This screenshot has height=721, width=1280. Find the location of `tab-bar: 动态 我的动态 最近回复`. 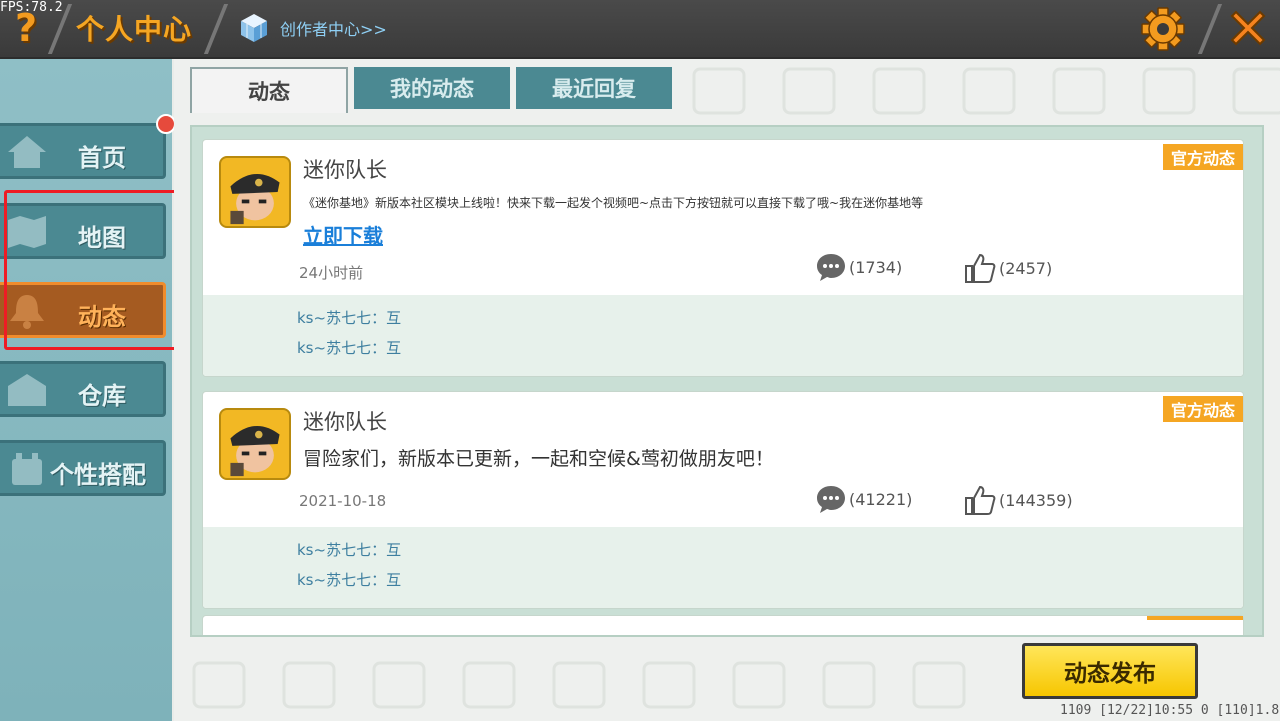

tab-bar: 动态 我的动态 最近回复 is located at coordinates (431, 90).